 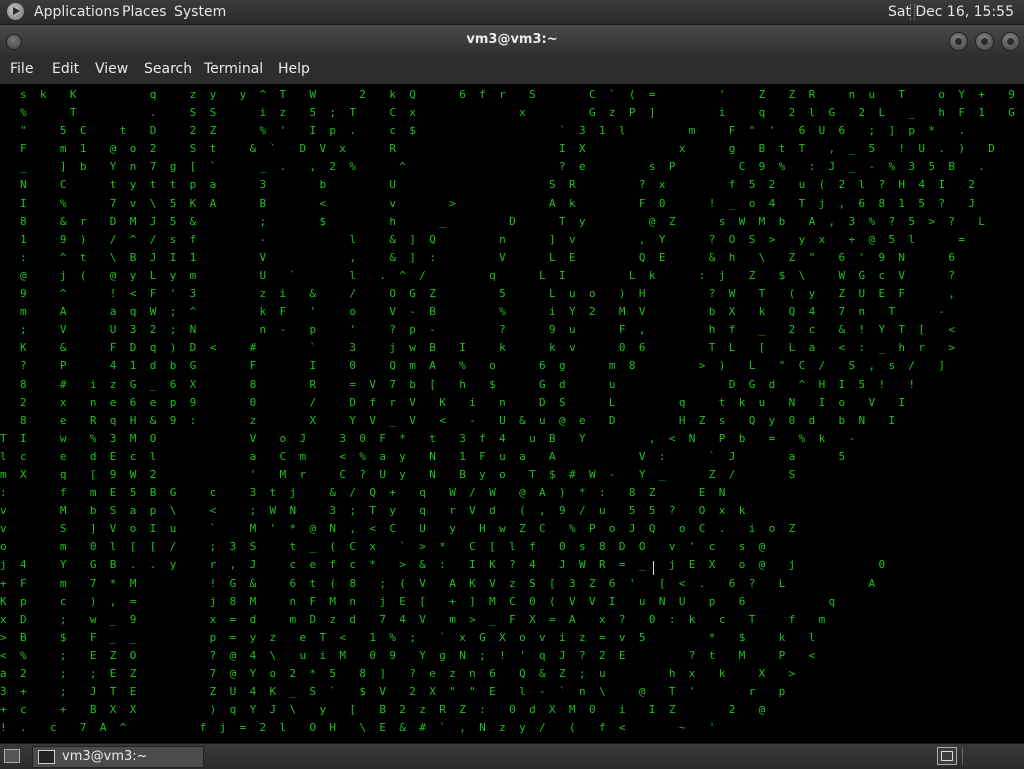 I want to click on menu-edit: Edit, so click(x=65, y=69).